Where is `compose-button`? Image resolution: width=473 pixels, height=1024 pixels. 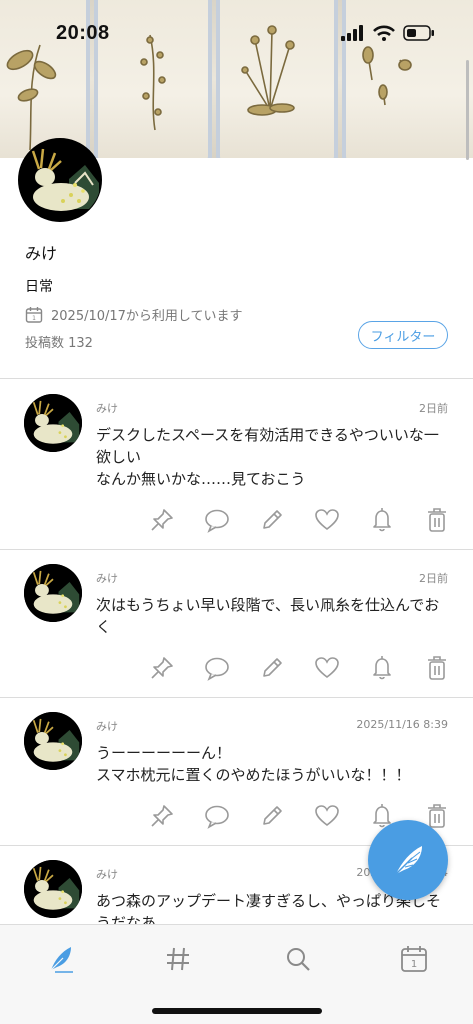
compose-button is located at coordinates (408, 860).